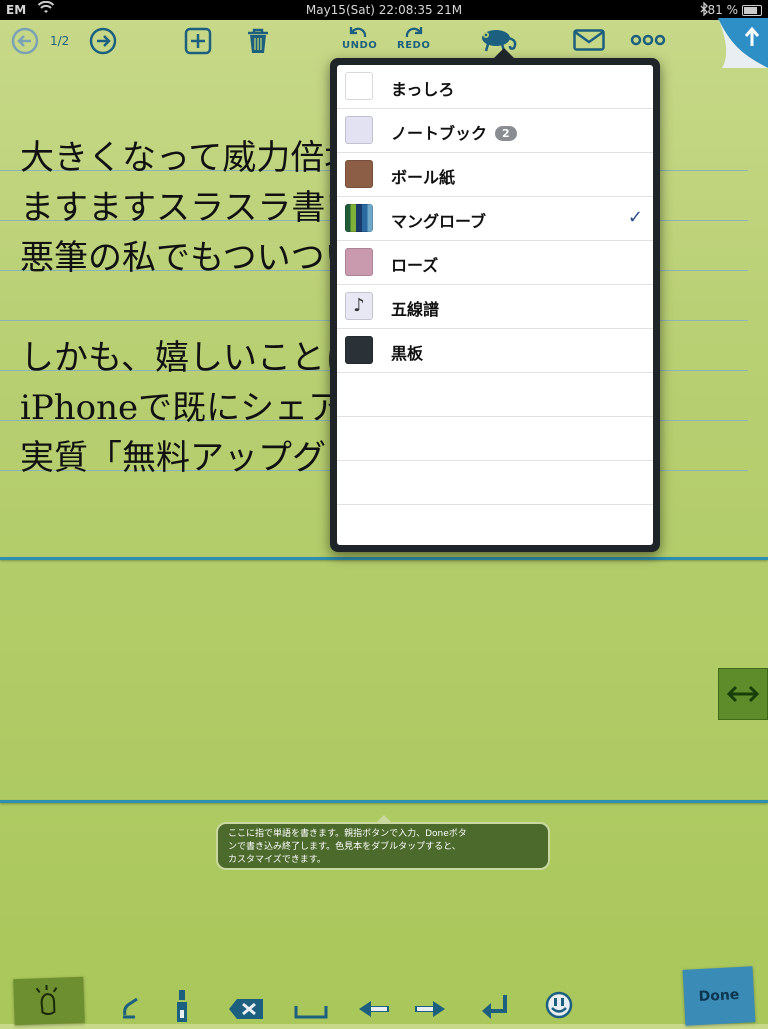 Image resolution: width=768 pixels, height=1029 pixels. What do you see at coordinates (359, 174) in the screenshot?
I see `swatch-cardboard` at bounding box center [359, 174].